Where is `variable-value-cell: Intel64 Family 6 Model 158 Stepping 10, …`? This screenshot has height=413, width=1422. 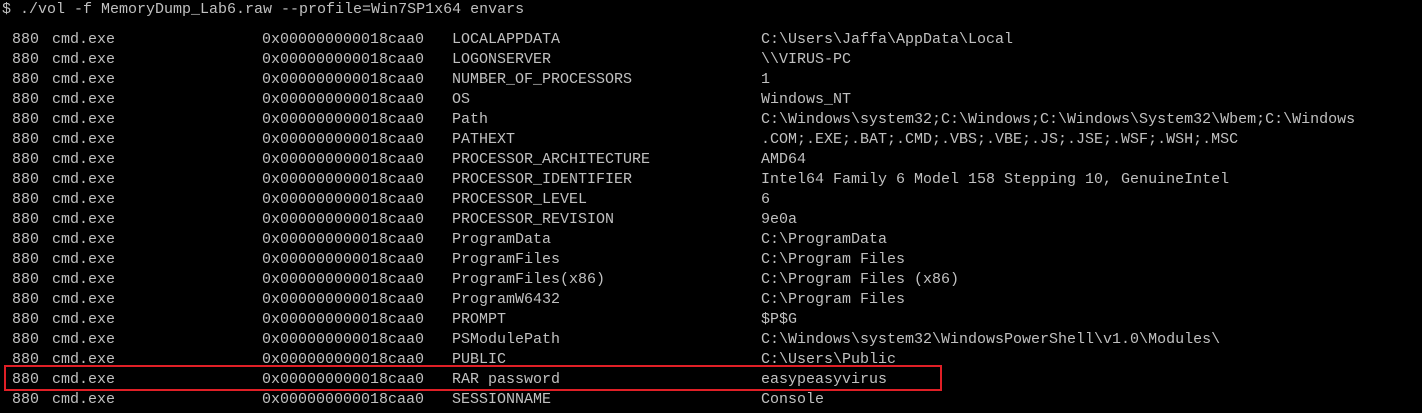 variable-value-cell: Intel64 Family 6 Model 158 Stepping 10, … is located at coordinates (995, 179).